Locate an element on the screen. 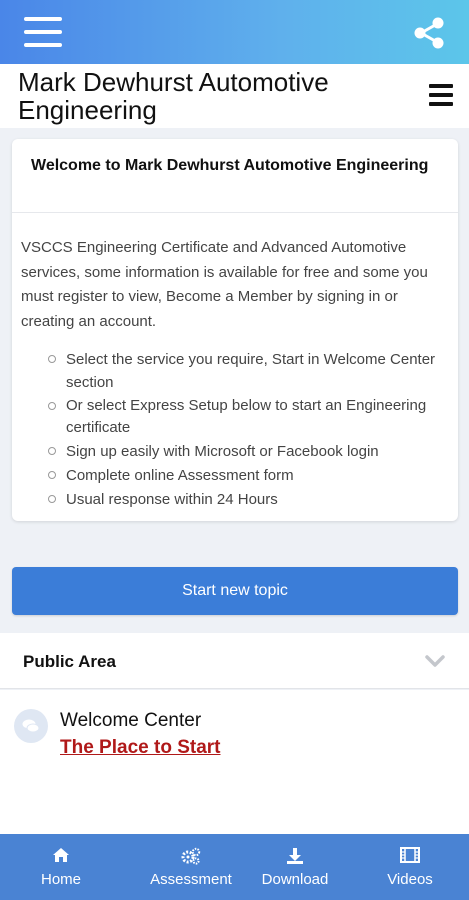  film-icon is located at coordinates (410, 855).